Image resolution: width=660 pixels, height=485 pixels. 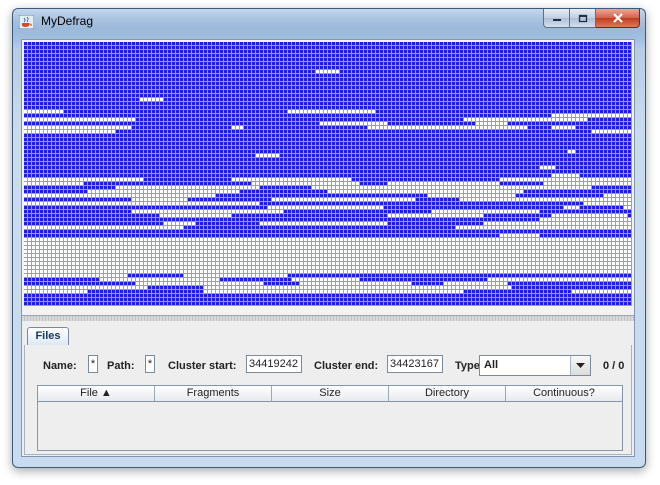 I want to click on type-select-arrow, so click(x=580, y=365).